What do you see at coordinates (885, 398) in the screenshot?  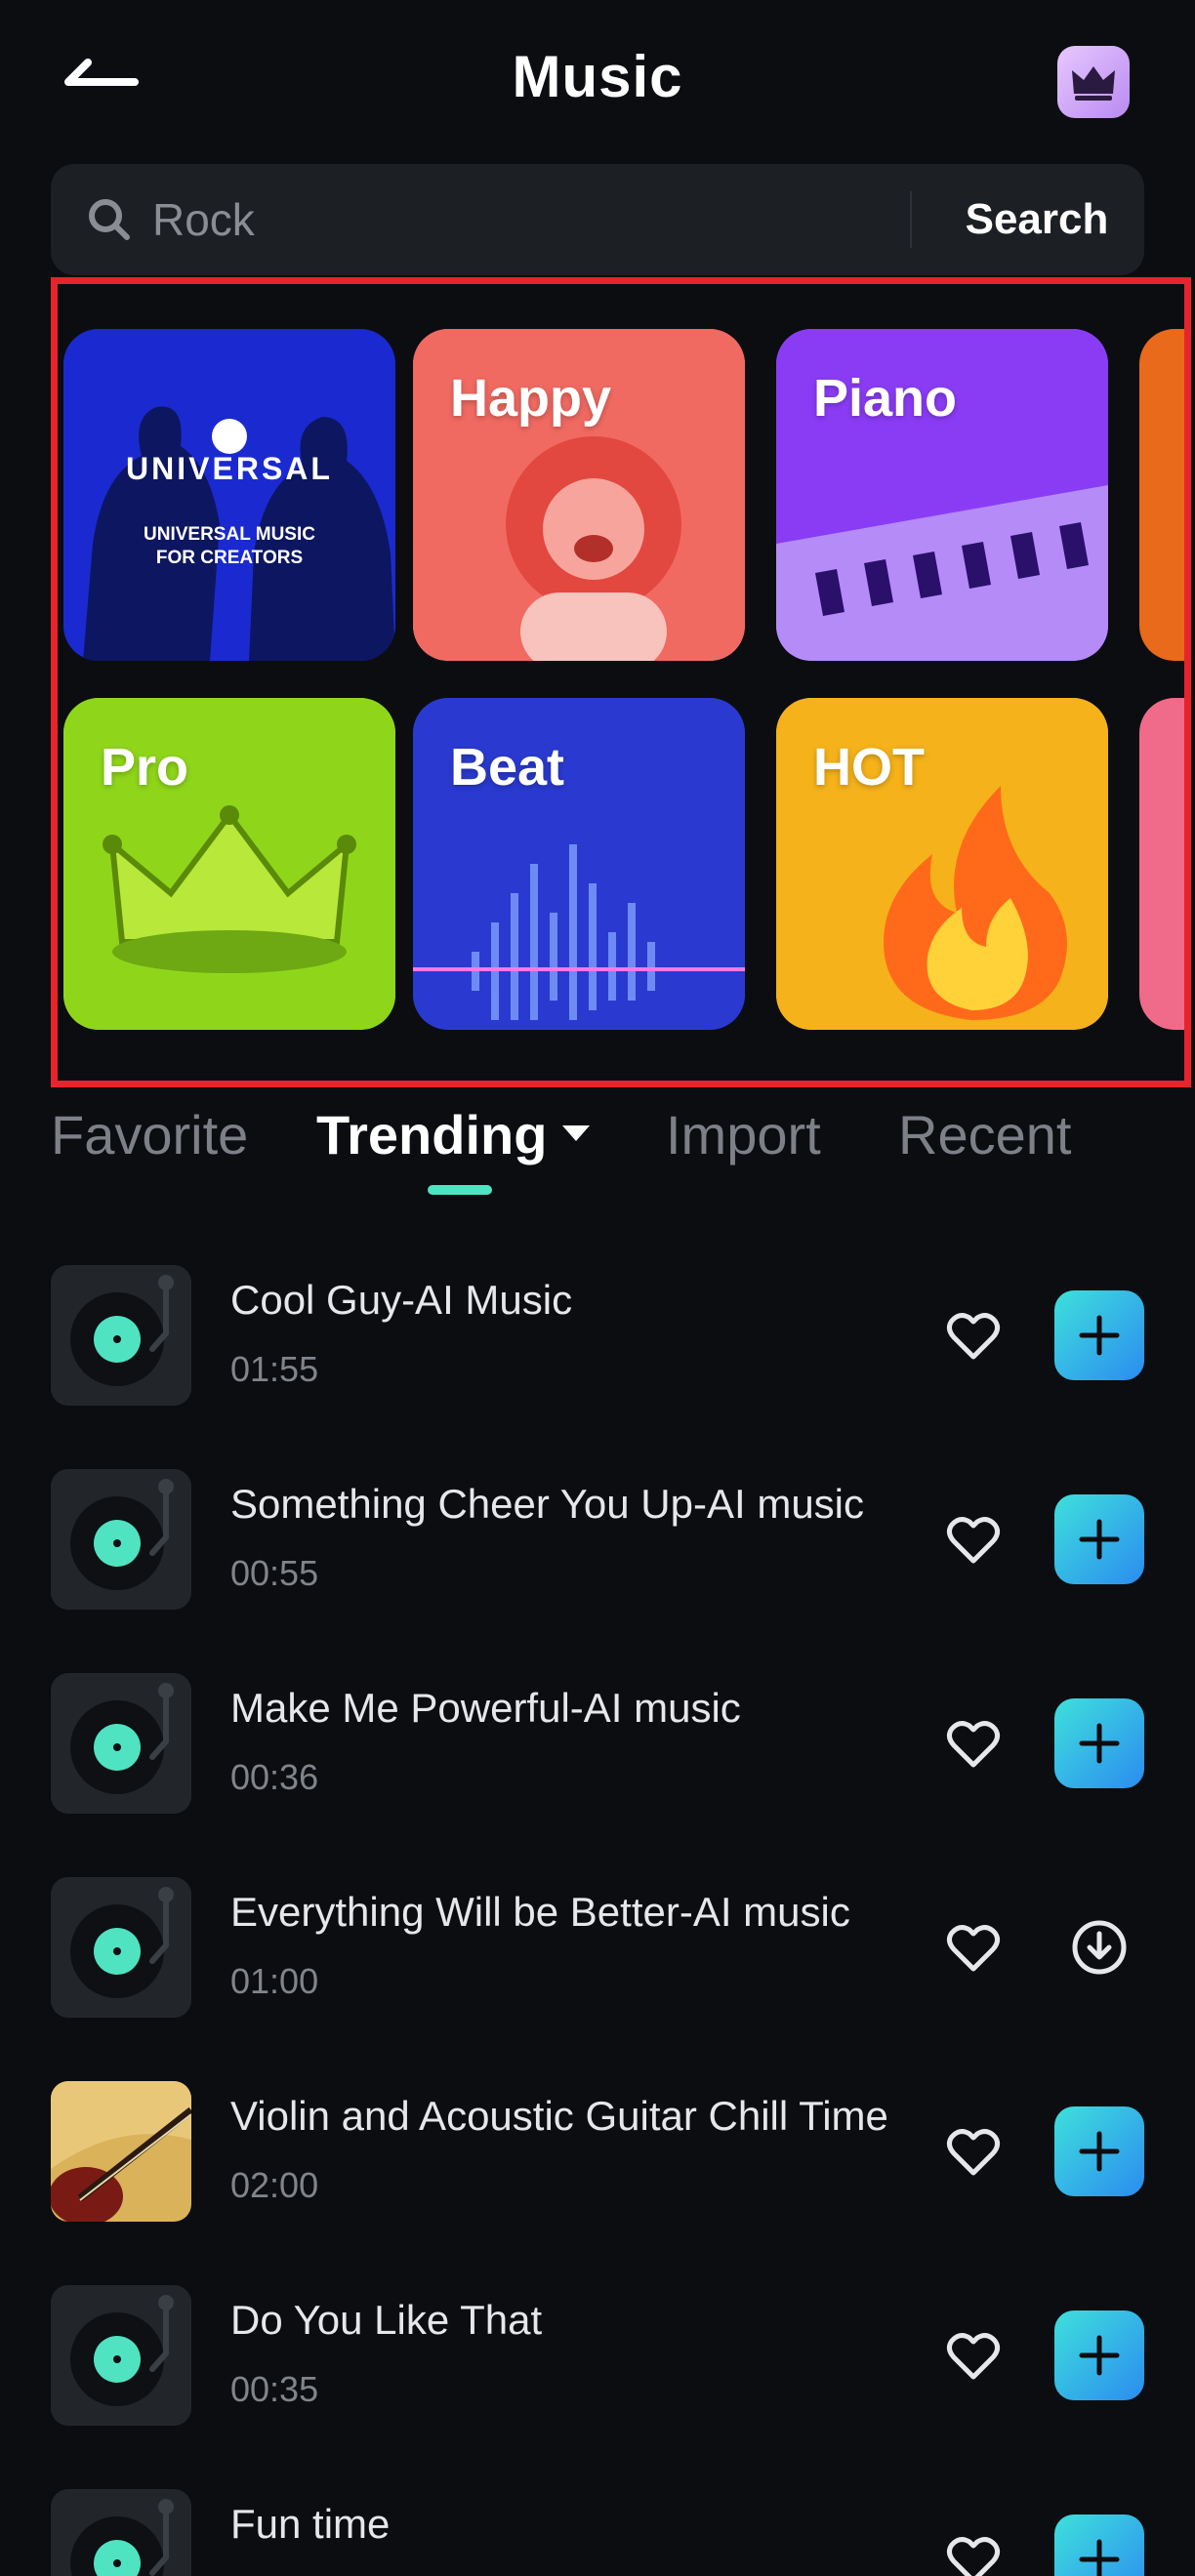 I see `category-label-piano: Piano` at bounding box center [885, 398].